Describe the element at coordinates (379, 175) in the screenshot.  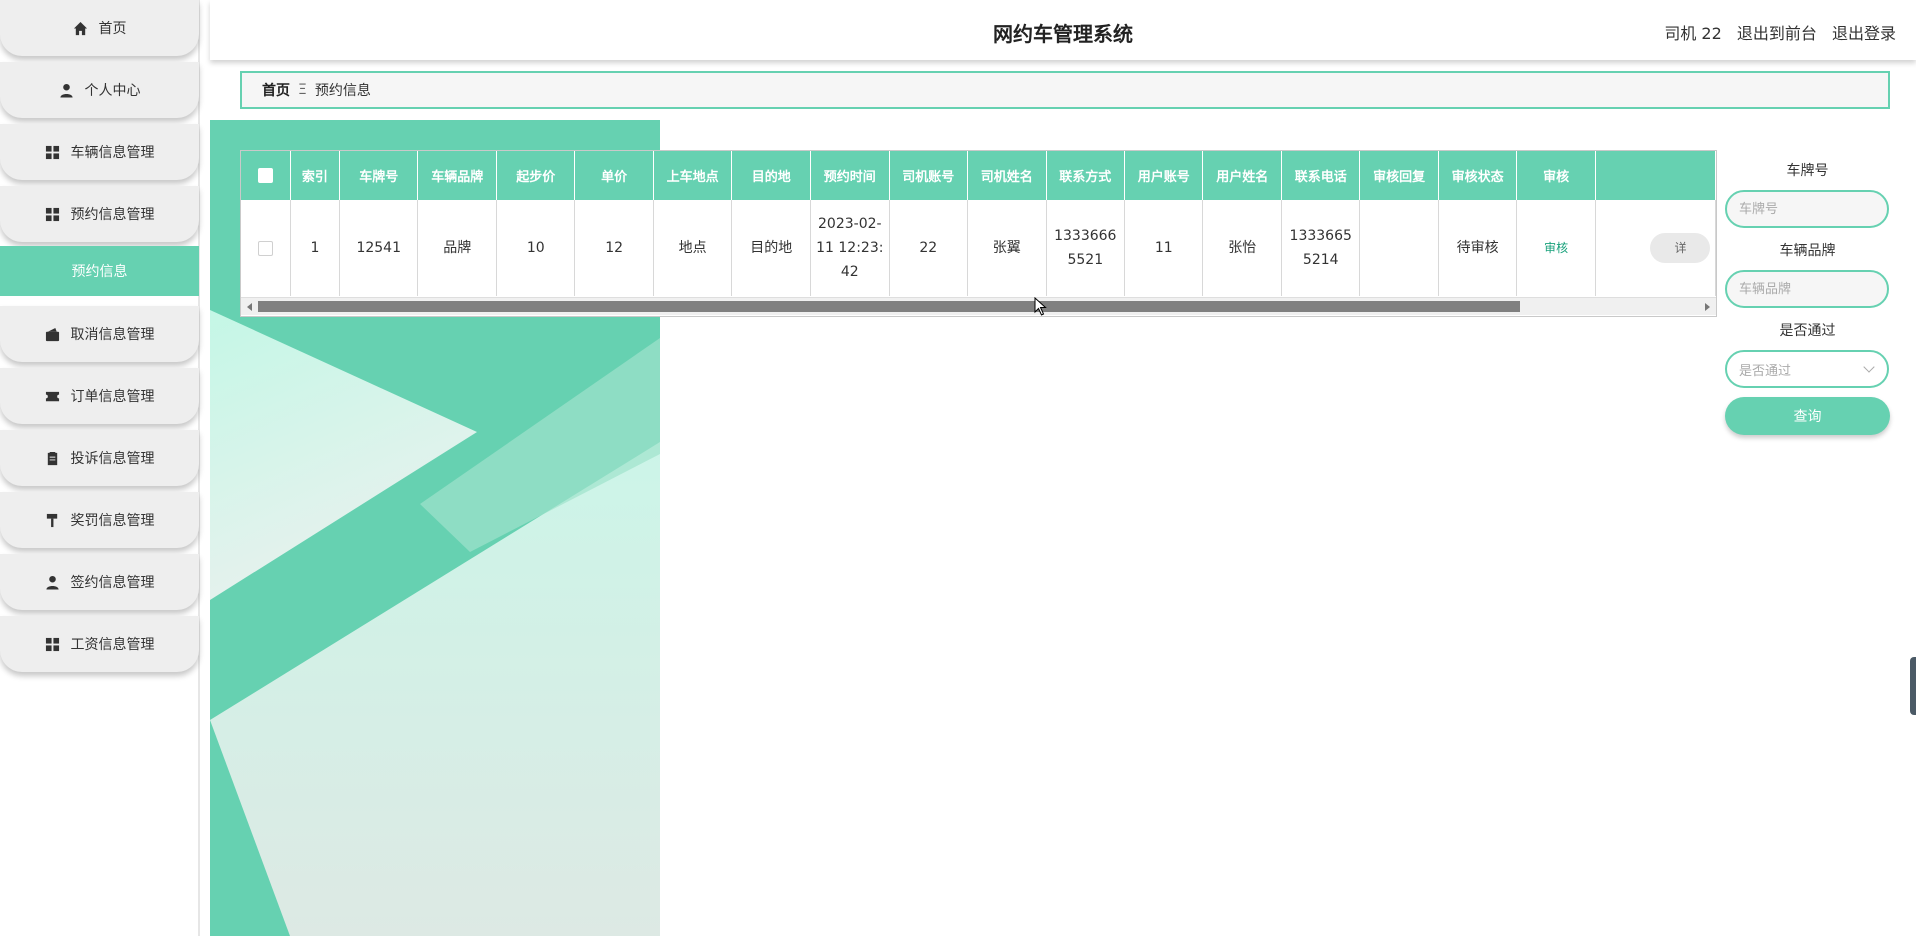
I see `column-header: 车牌号` at that location.